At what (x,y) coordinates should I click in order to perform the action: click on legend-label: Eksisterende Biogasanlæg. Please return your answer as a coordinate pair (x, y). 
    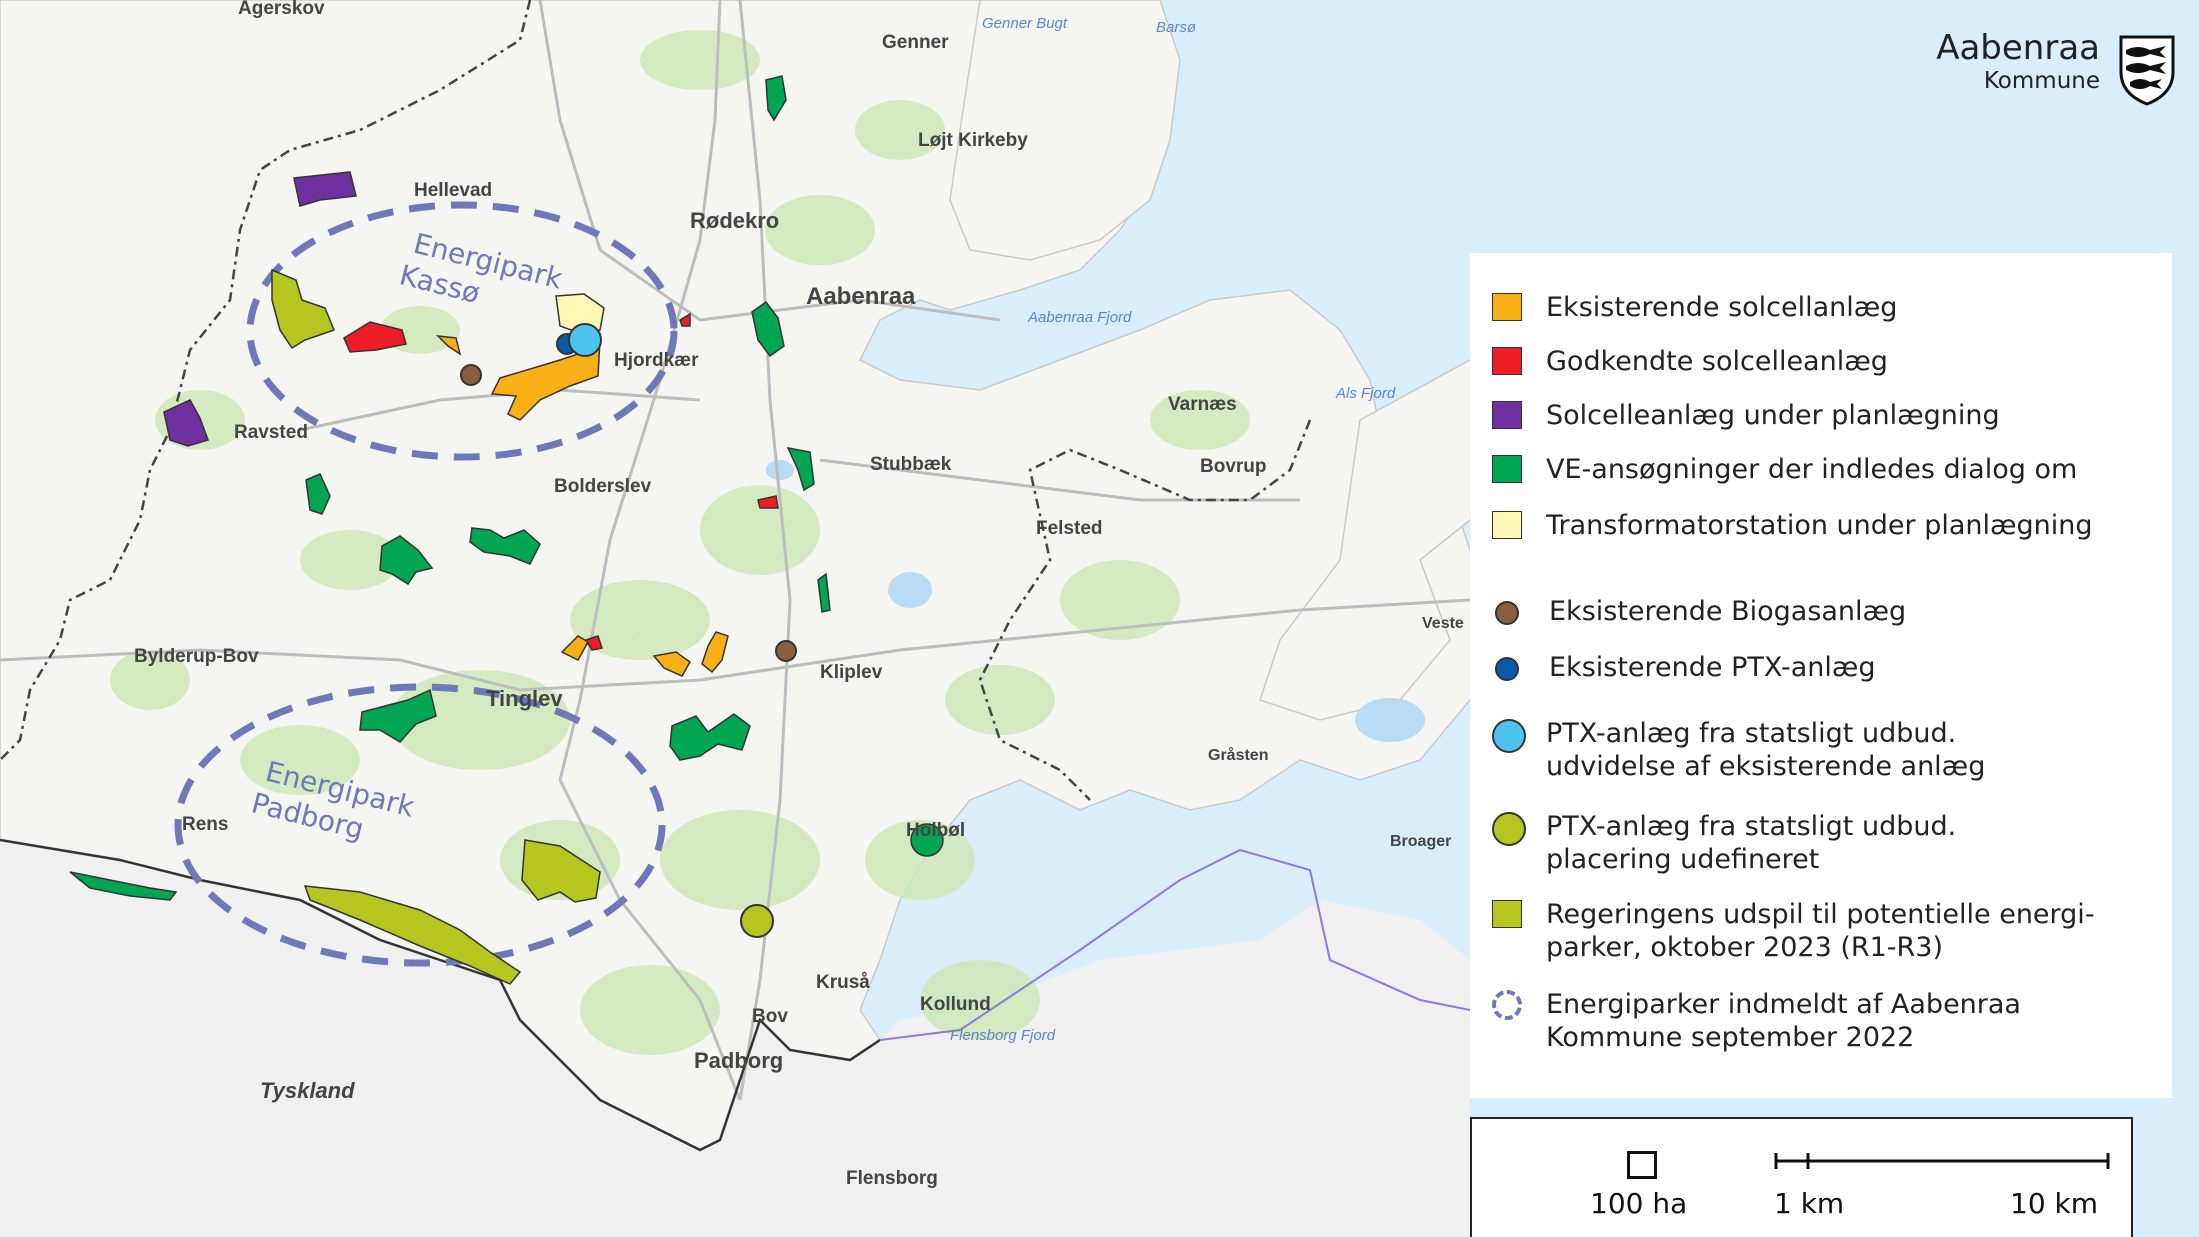
    Looking at the image, I should click on (1728, 611).